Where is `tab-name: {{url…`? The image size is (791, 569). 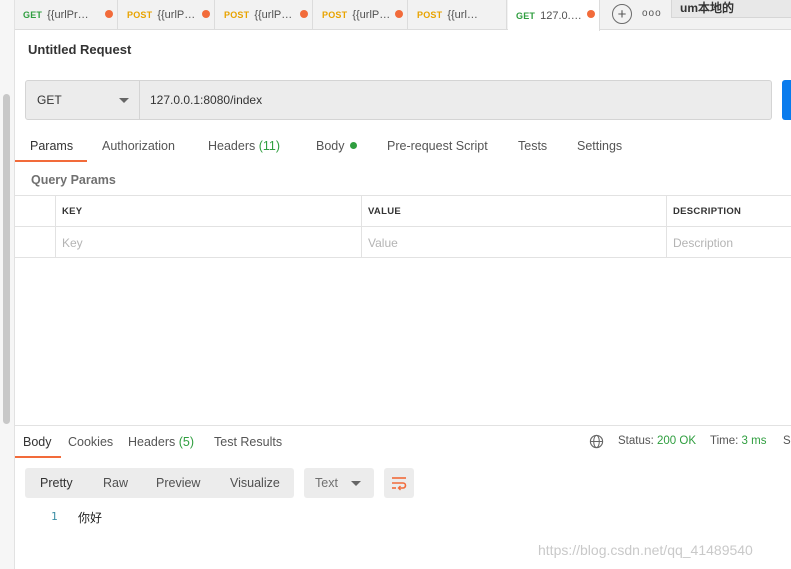 tab-name: {{url… is located at coordinates (462, 15).